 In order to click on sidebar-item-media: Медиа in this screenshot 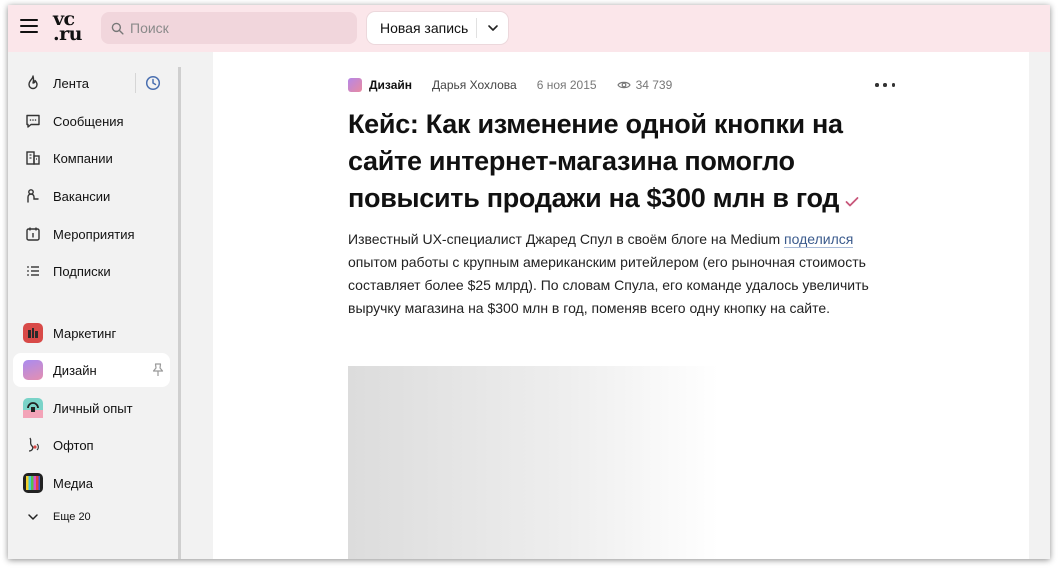, I will do `click(91, 483)`.